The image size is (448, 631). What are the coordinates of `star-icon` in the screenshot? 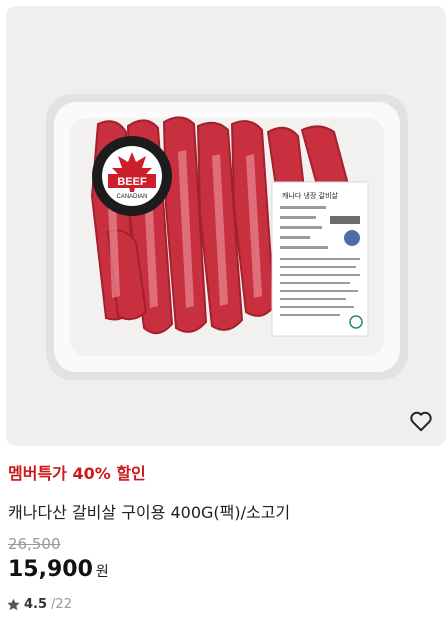 It's located at (13, 604).